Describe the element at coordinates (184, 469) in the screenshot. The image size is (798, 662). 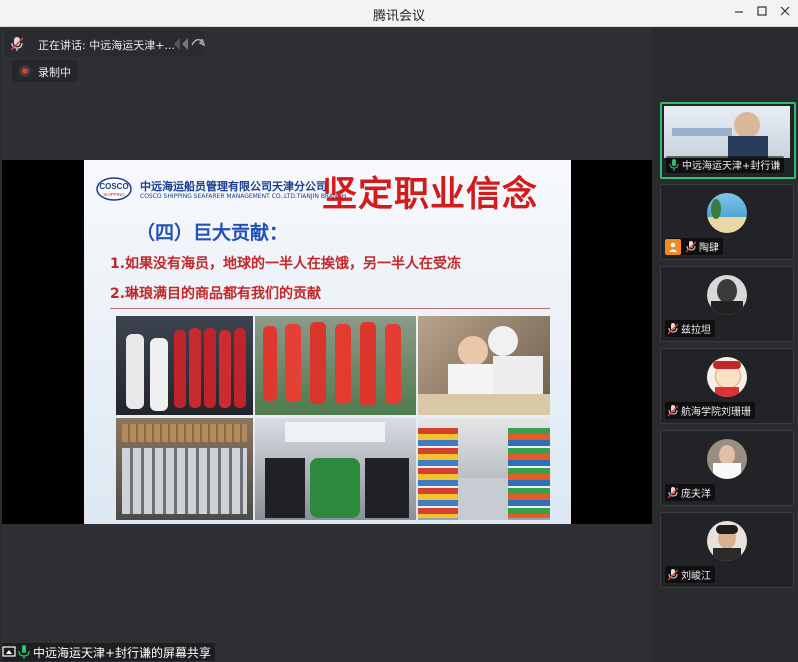
I see `cargo-goods-photo` at that location.